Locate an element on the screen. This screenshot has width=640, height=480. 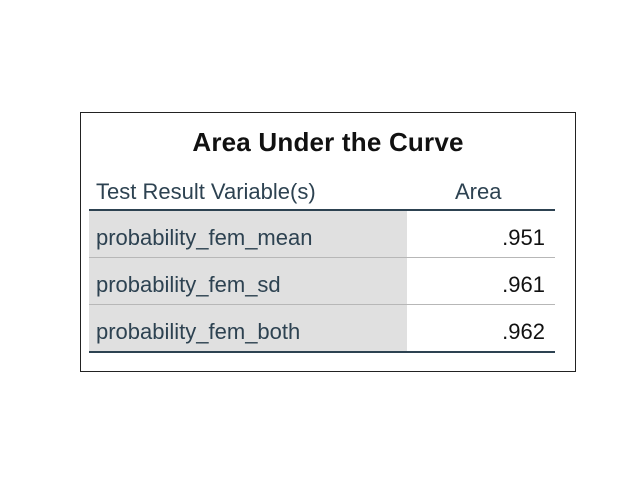
table-header: Test Result Variable(s) Area is located at coordinates (322, 193).